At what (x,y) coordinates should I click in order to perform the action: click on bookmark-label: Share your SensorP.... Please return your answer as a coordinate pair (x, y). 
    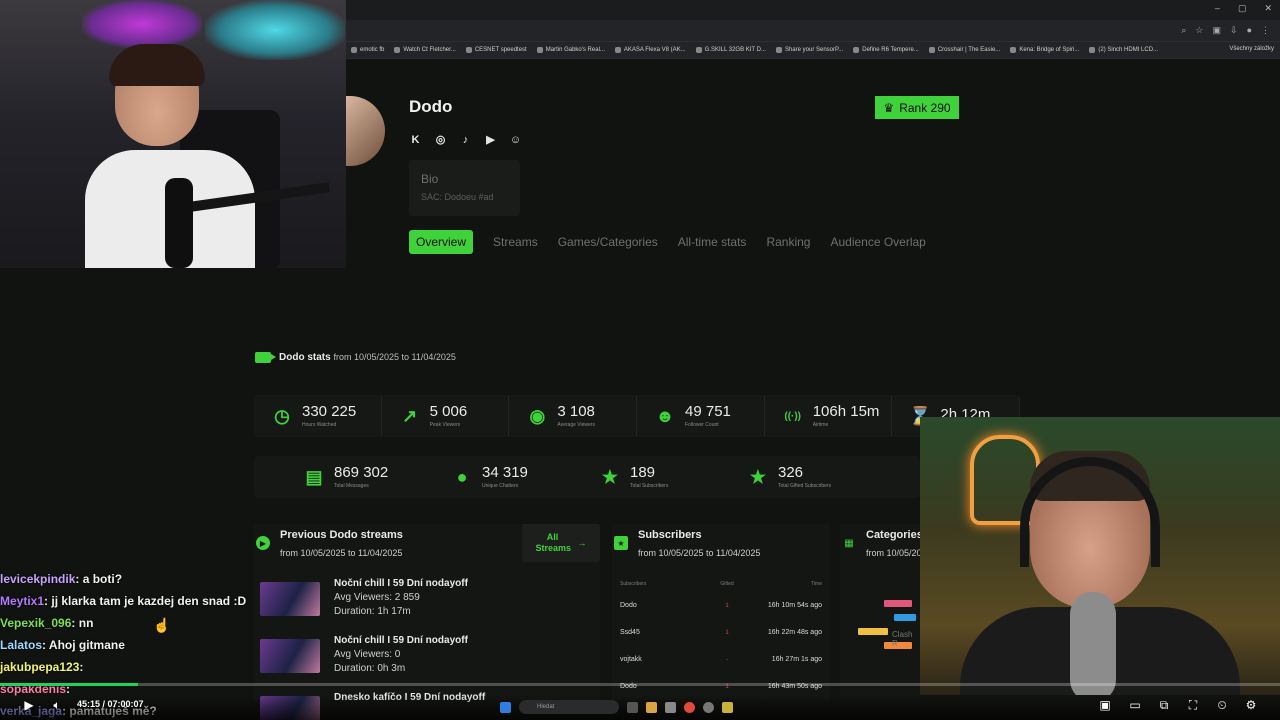
    Looking at the image, I should click on (814, 50).